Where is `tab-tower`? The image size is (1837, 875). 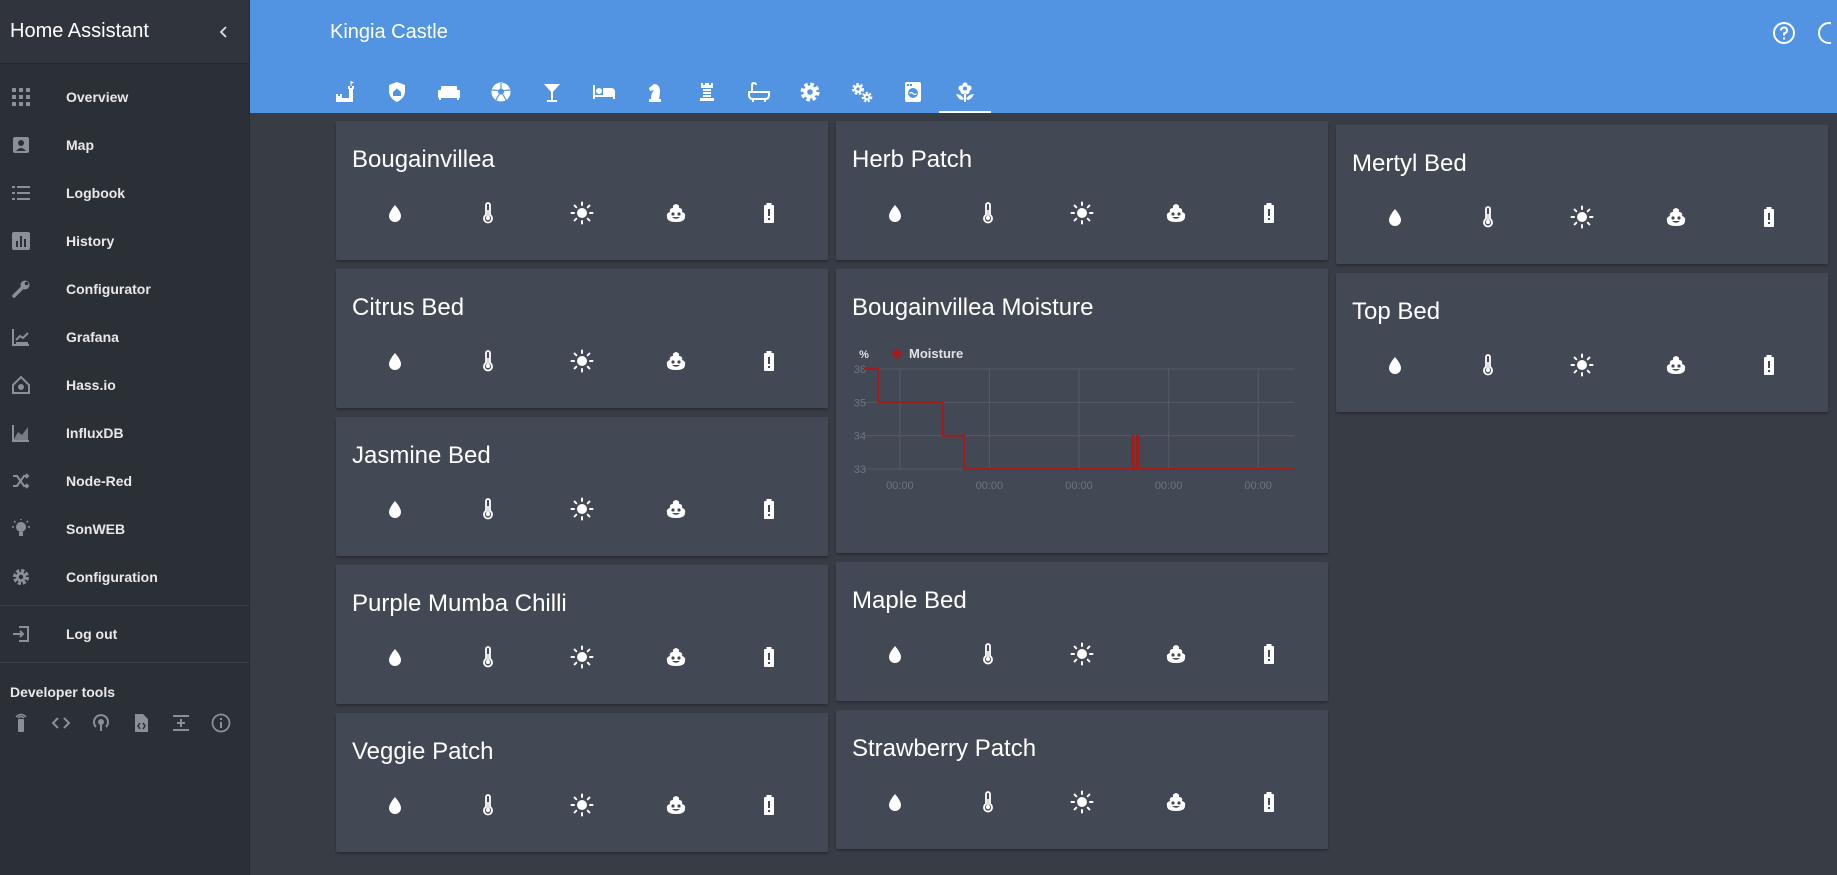 tab-tower is located at coordinates (707, 91).